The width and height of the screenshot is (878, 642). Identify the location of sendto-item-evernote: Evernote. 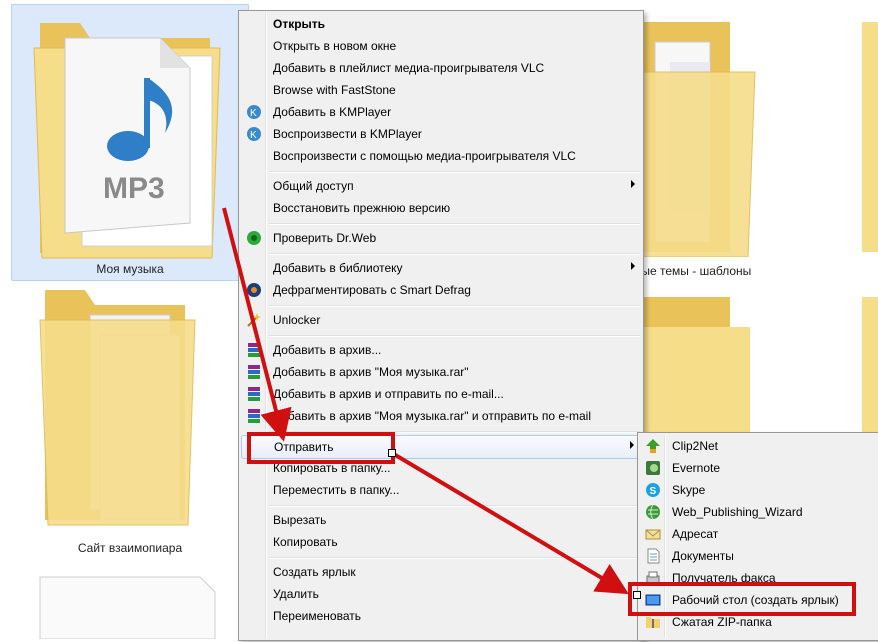
(758, 468).